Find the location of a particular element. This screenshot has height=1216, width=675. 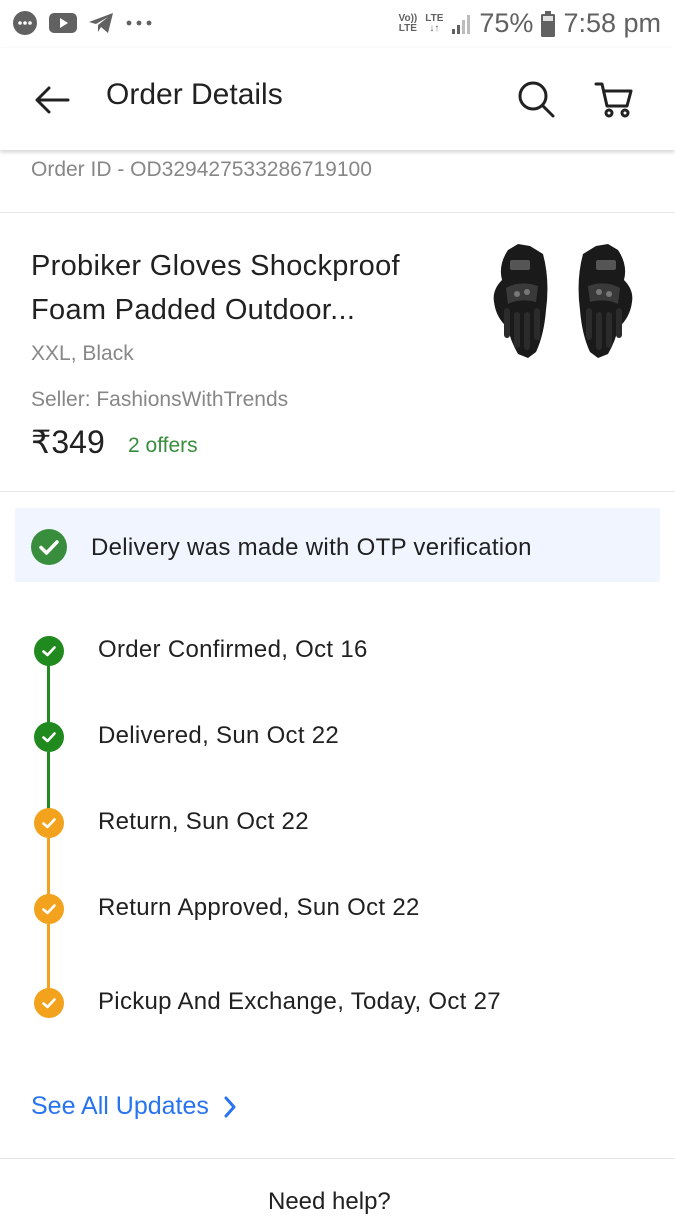

more-notifications-icon is located at coordinates (139, 23).